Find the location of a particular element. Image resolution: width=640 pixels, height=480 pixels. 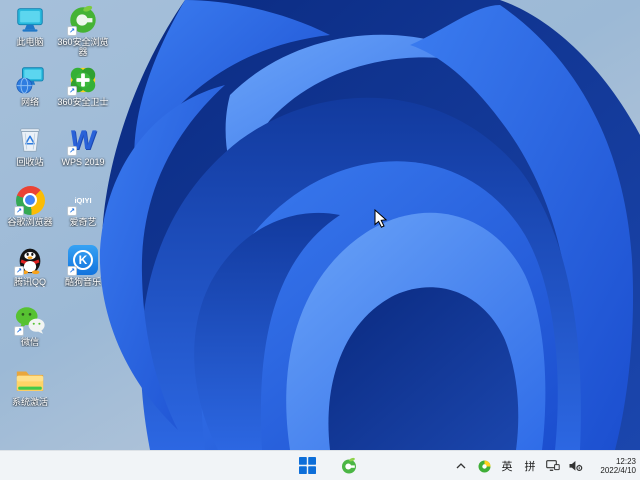

taskbar-clock: 12:23 2022/4/10 is located at coordinates (614, 466).